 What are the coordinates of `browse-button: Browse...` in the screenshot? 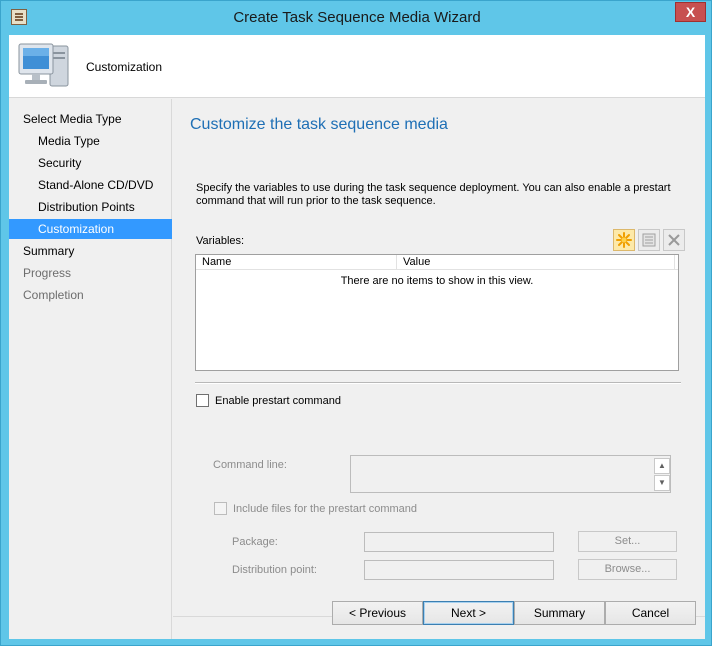 It's located at (627, 569).